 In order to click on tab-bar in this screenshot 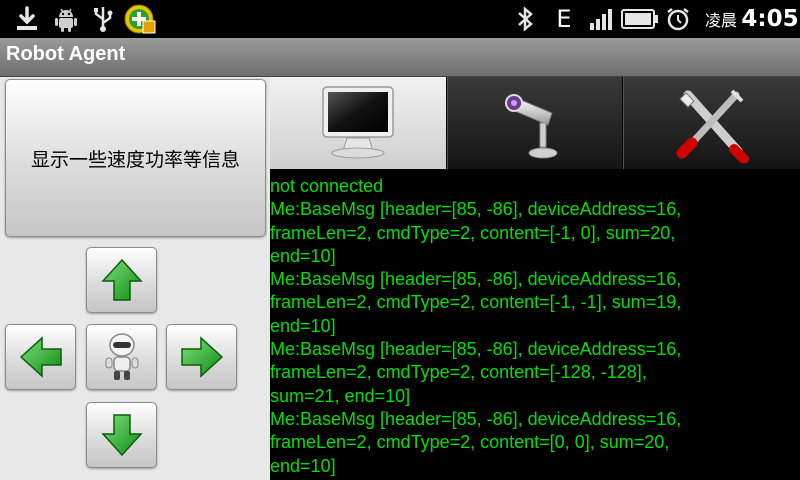, I will do `click(535, 123)`.